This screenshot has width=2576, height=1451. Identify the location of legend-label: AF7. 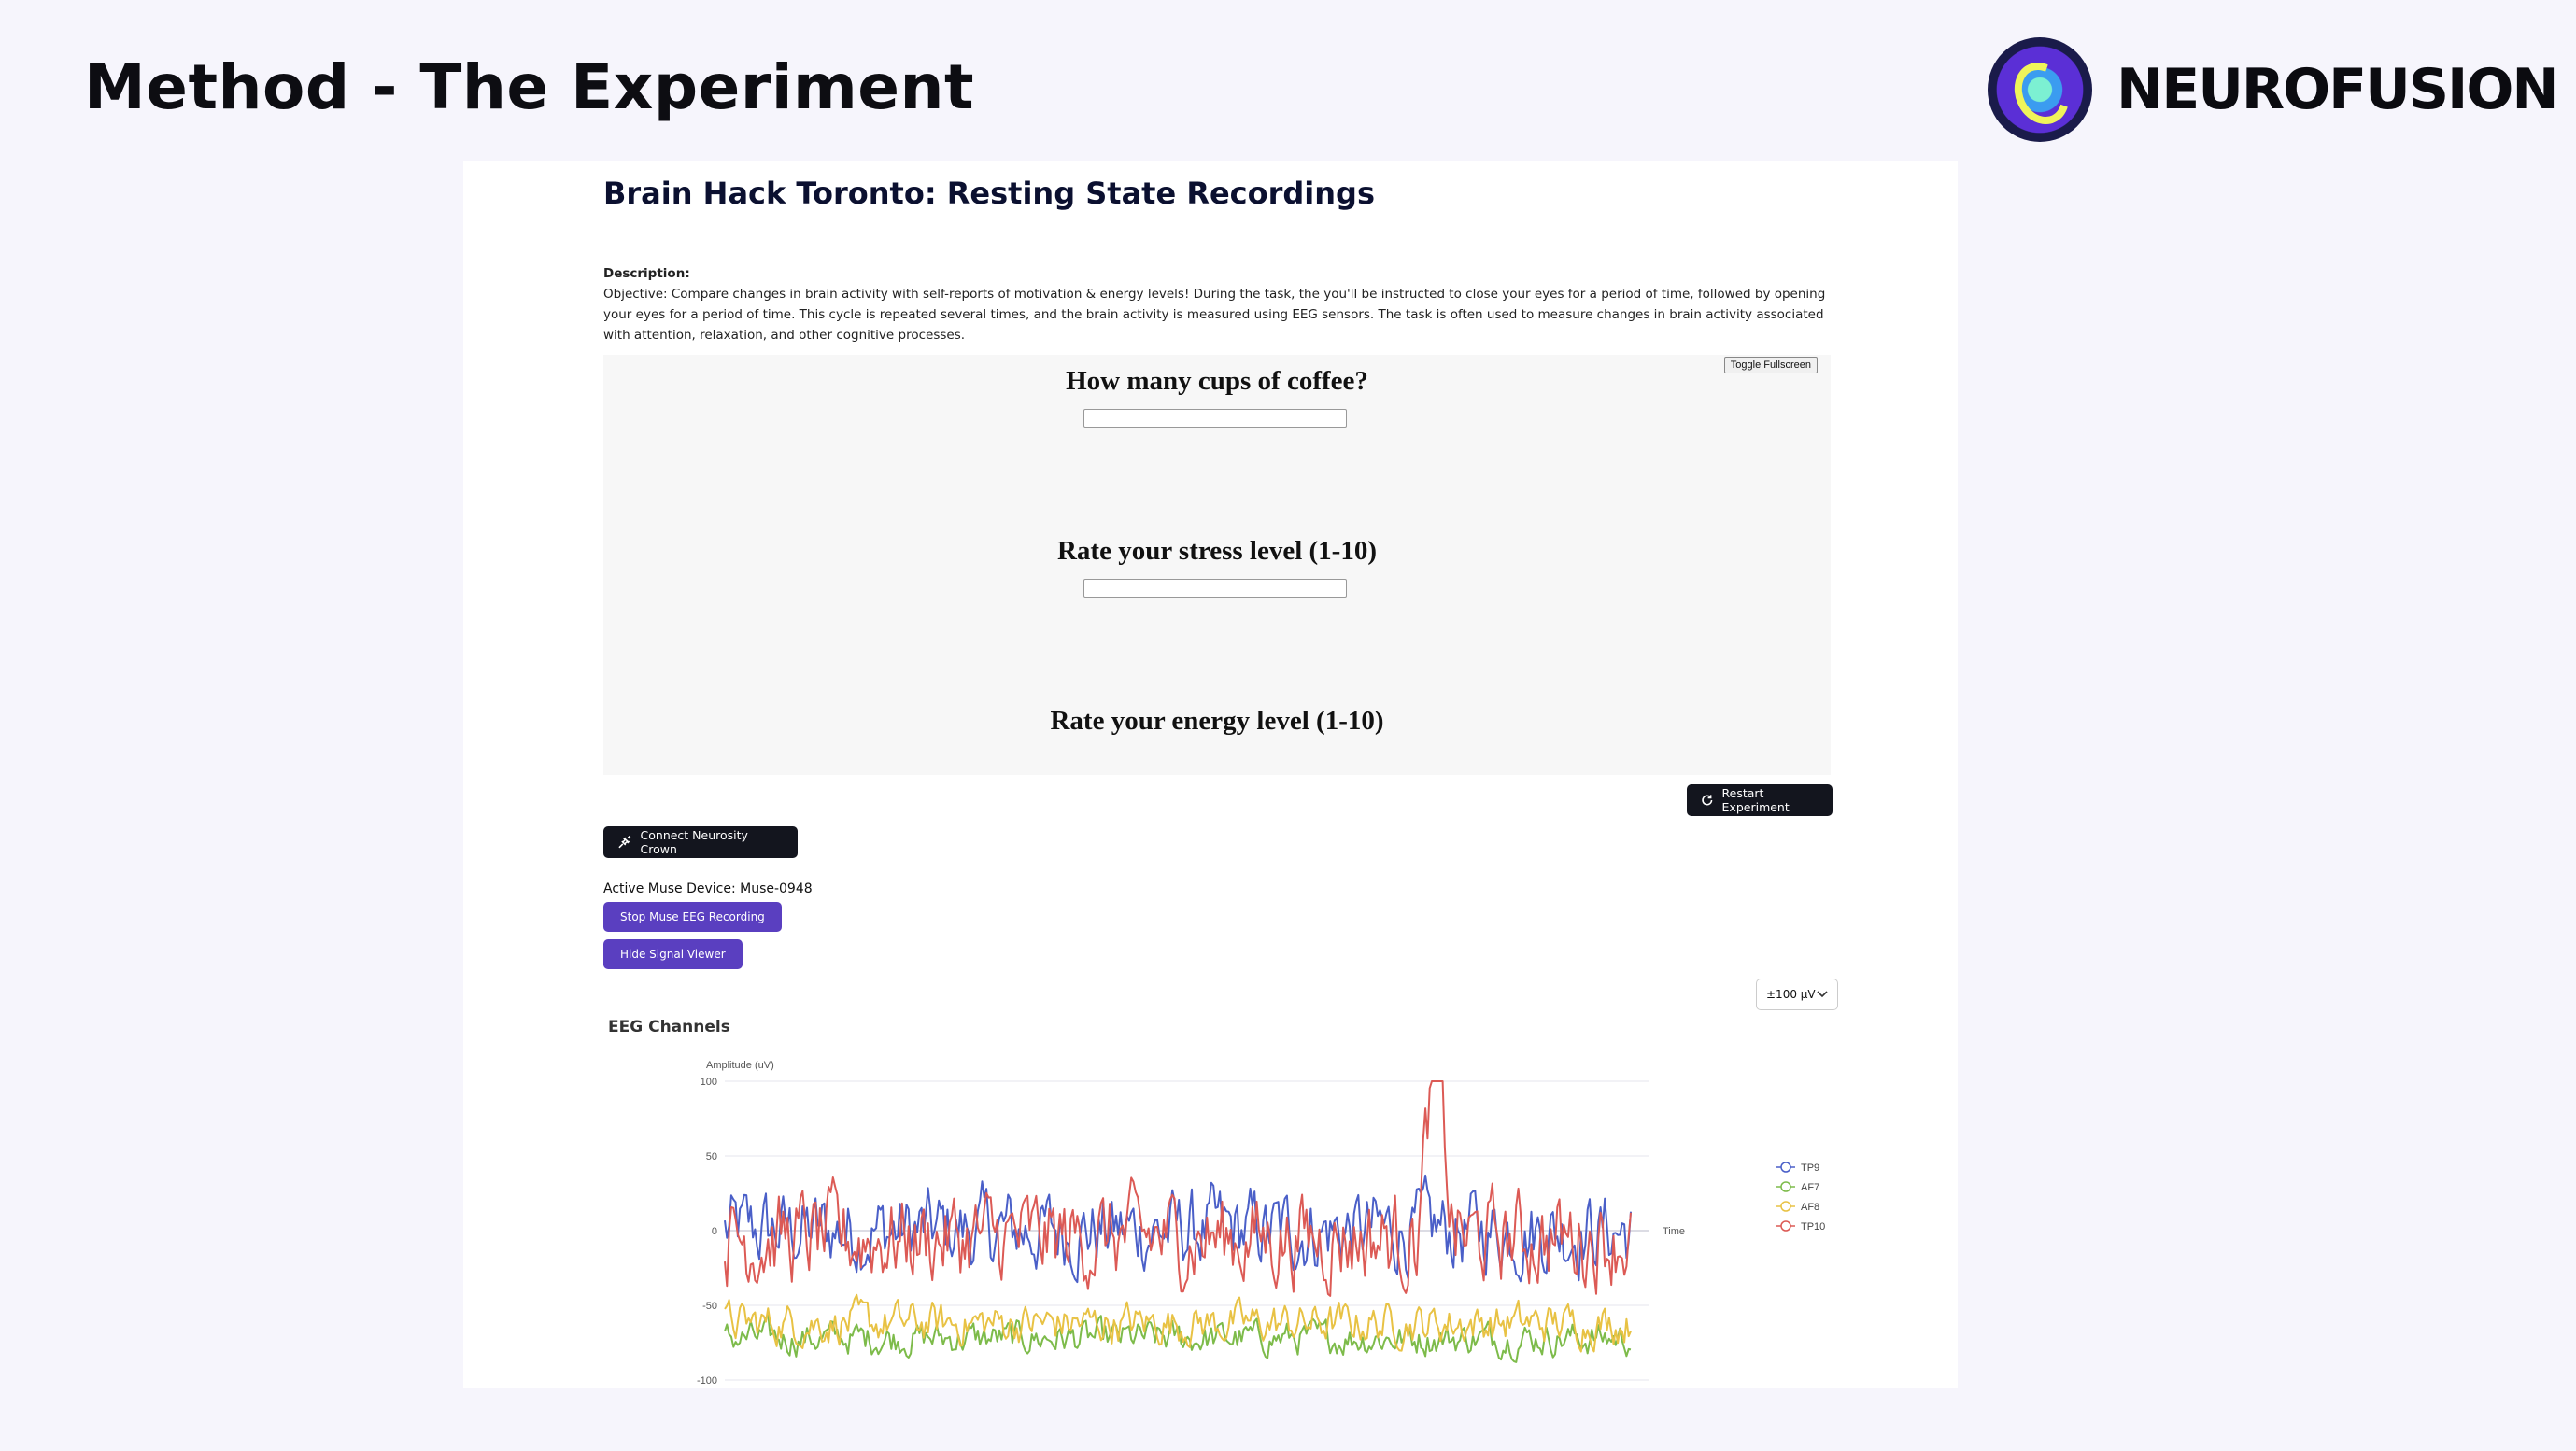
(1810, 1187).